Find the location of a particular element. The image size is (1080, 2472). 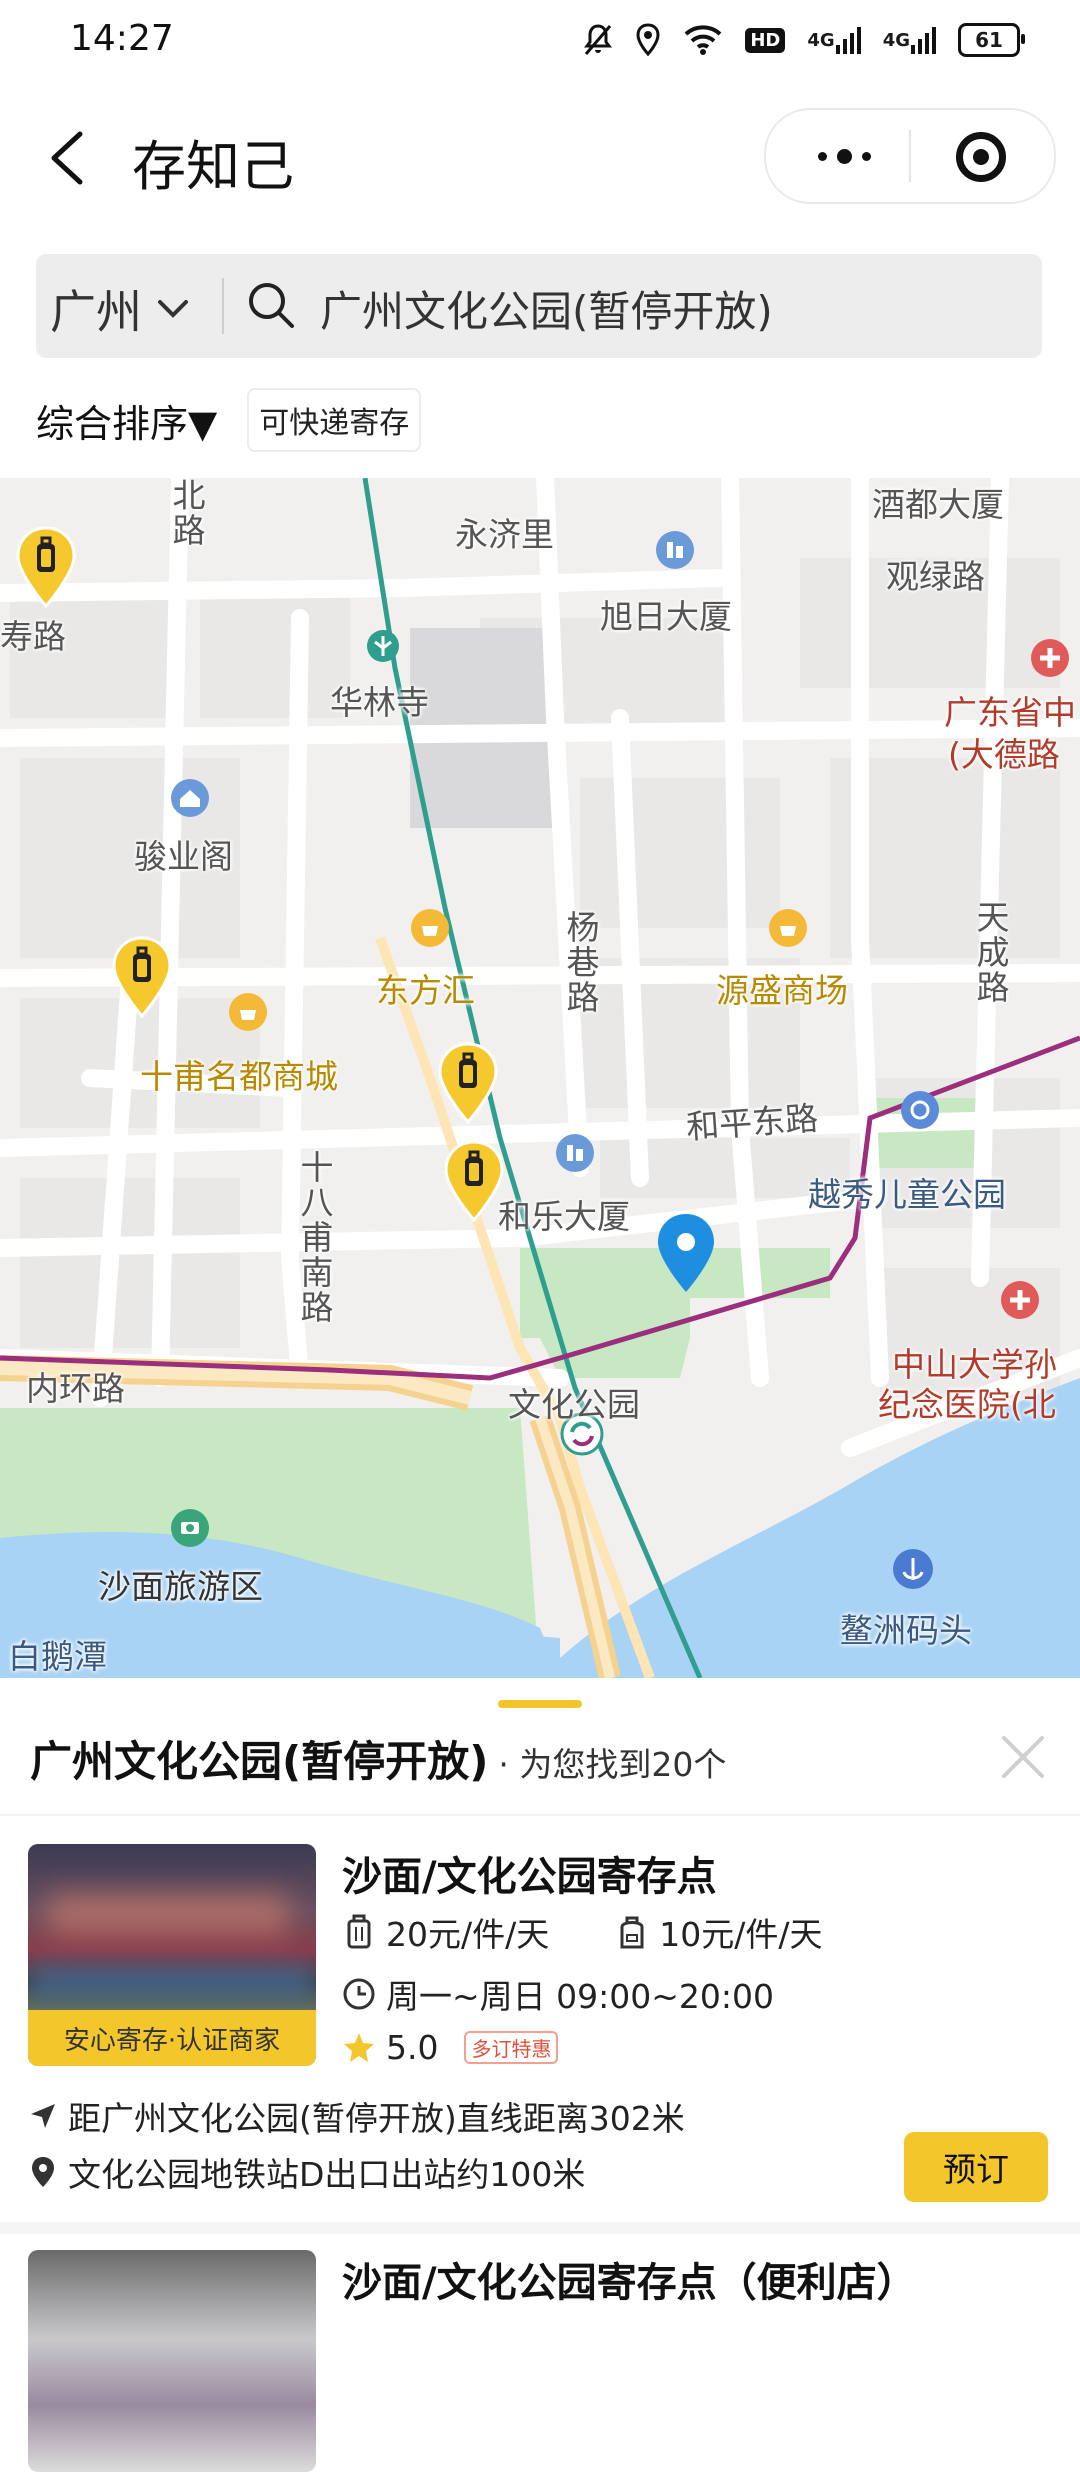

chevron-down-icon is located at coordinates (173, 309).